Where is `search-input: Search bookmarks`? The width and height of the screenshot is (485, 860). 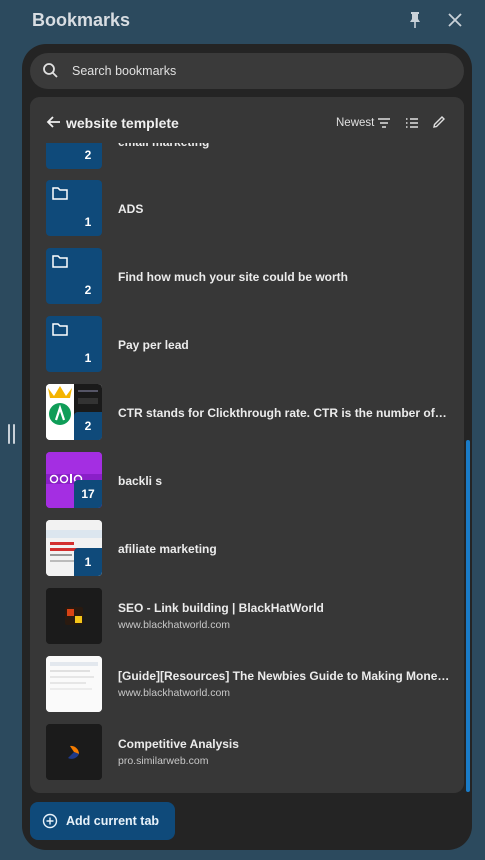 search-input: Search bookmarks is located at coordinates (247, 71).